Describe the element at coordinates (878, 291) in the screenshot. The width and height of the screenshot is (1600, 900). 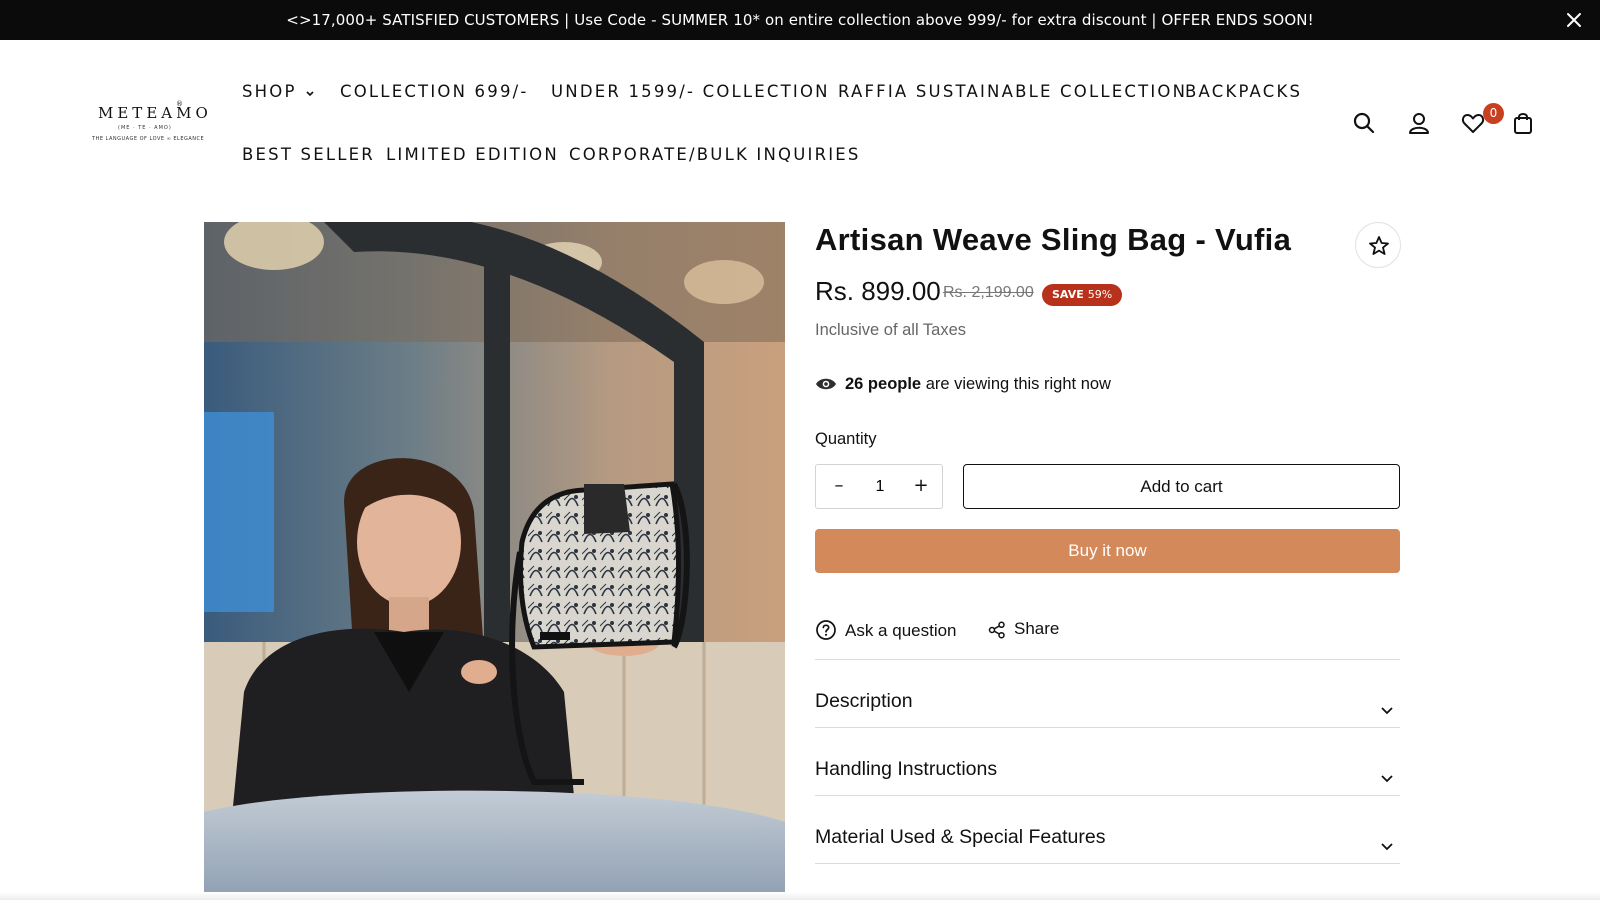
I see `sale-price: Rs. 899.00` at that location.